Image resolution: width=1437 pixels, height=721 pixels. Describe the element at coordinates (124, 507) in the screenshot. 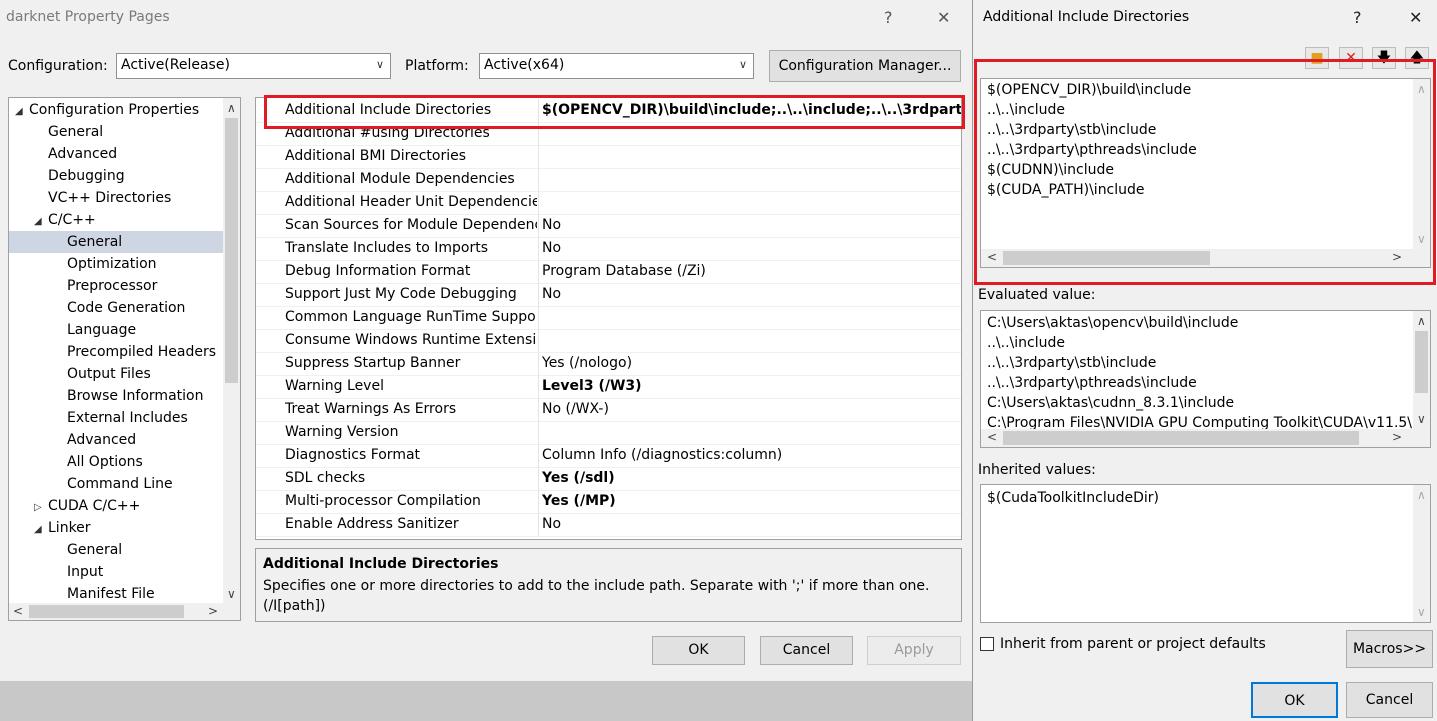

I see `tree-item: ▷ CUDA C/C++` at that location.